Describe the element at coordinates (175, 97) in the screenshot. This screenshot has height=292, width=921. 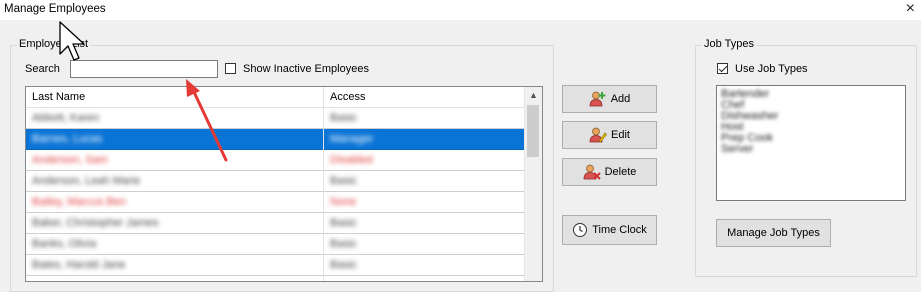
I see `column-header-last-name: Last Name` at that location.